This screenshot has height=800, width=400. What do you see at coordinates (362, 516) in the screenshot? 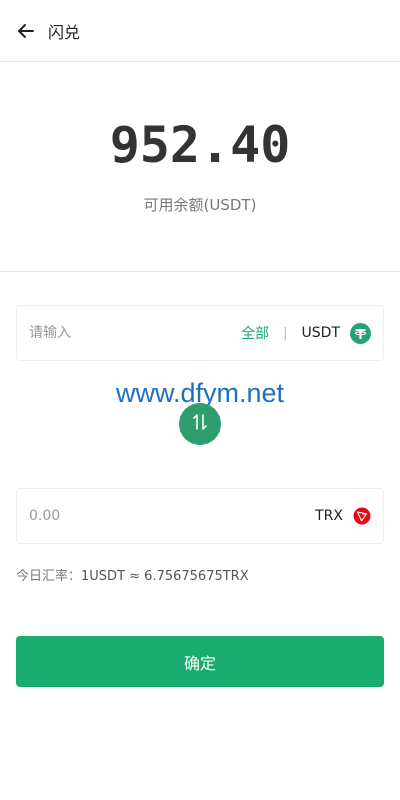
I see `trx-tron-icon` at bounding box center [362, 516].